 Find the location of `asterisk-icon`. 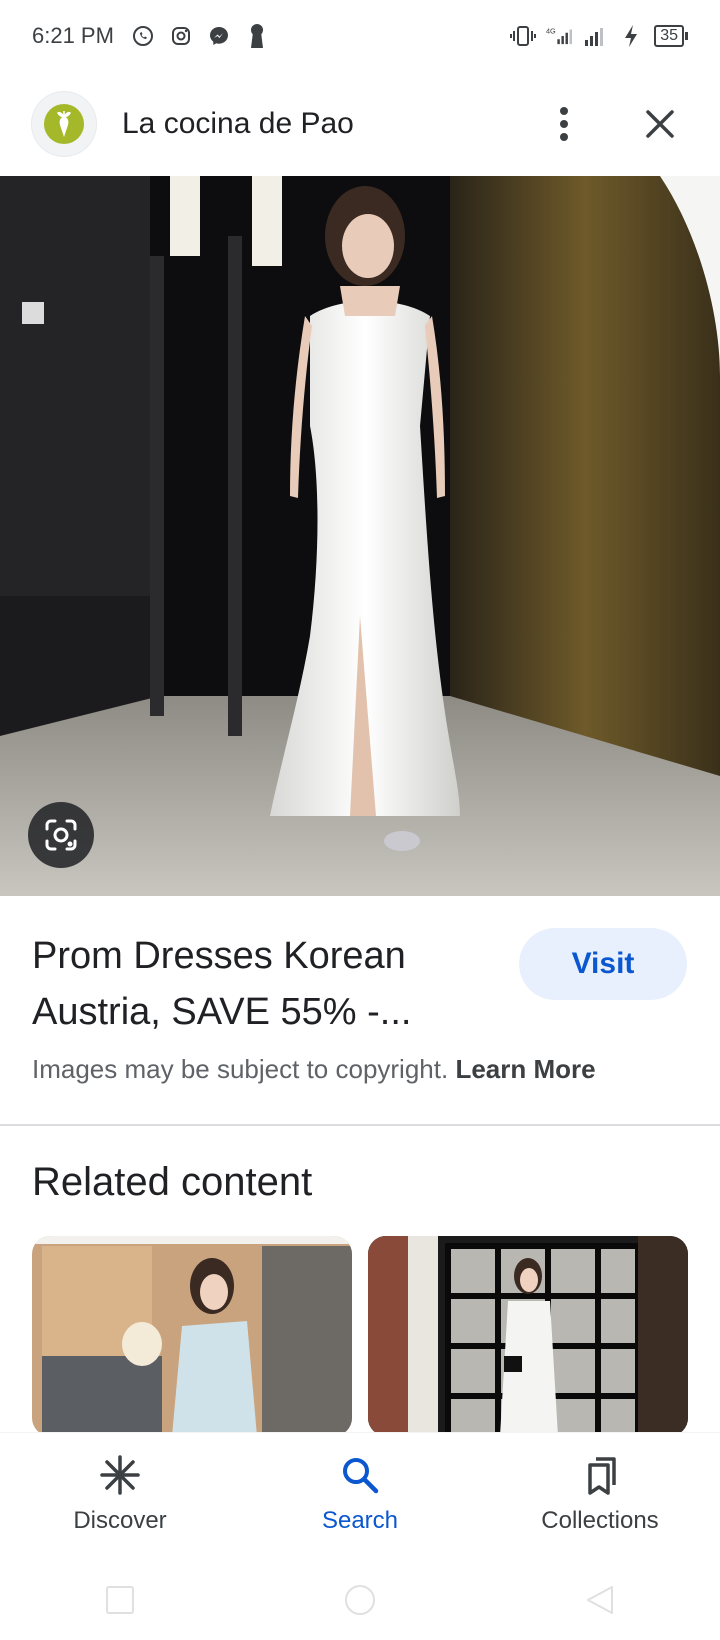

asterisk-icon is located at coordinates (120, 1475).